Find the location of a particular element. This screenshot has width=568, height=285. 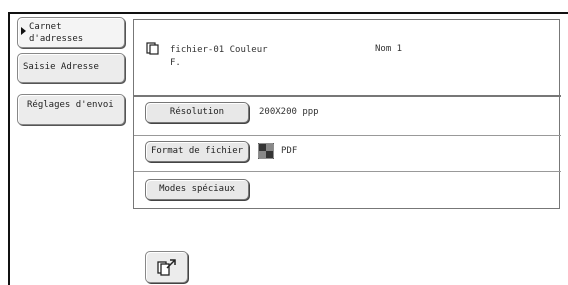

resolution-button: Résolution is located at coordinates (197, 112).